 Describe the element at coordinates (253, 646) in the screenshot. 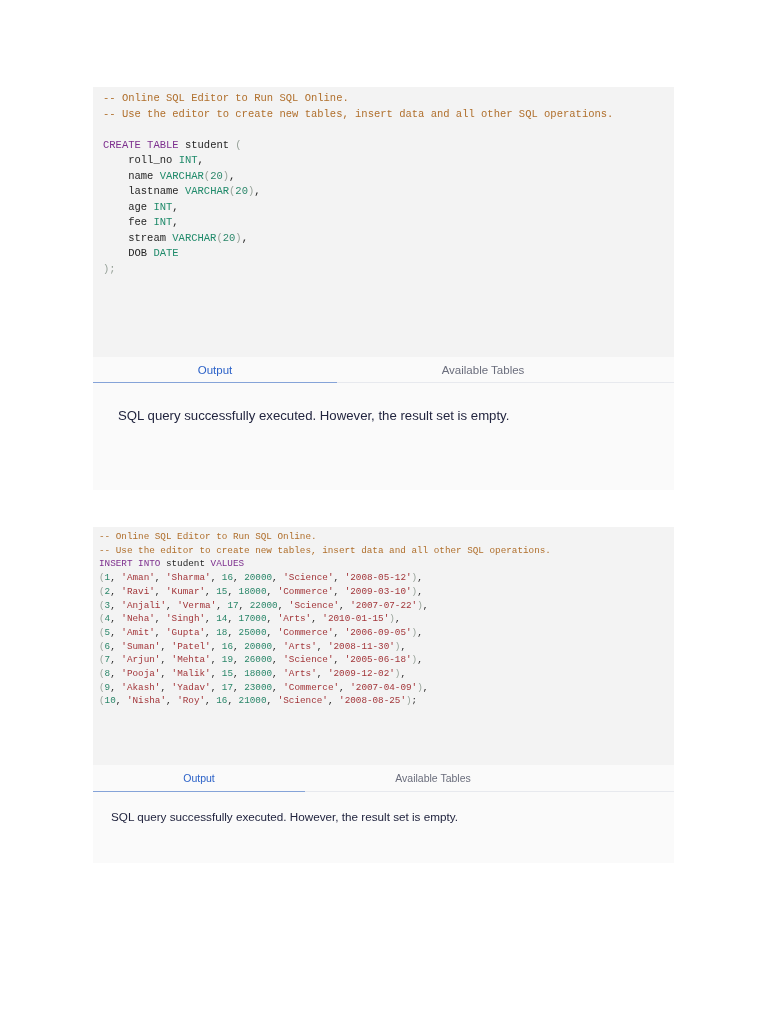

I see `code-line: (6, 'Suman', 'Patel', 16, 20000, 'Arts', '2008-11-30'),` at that location.